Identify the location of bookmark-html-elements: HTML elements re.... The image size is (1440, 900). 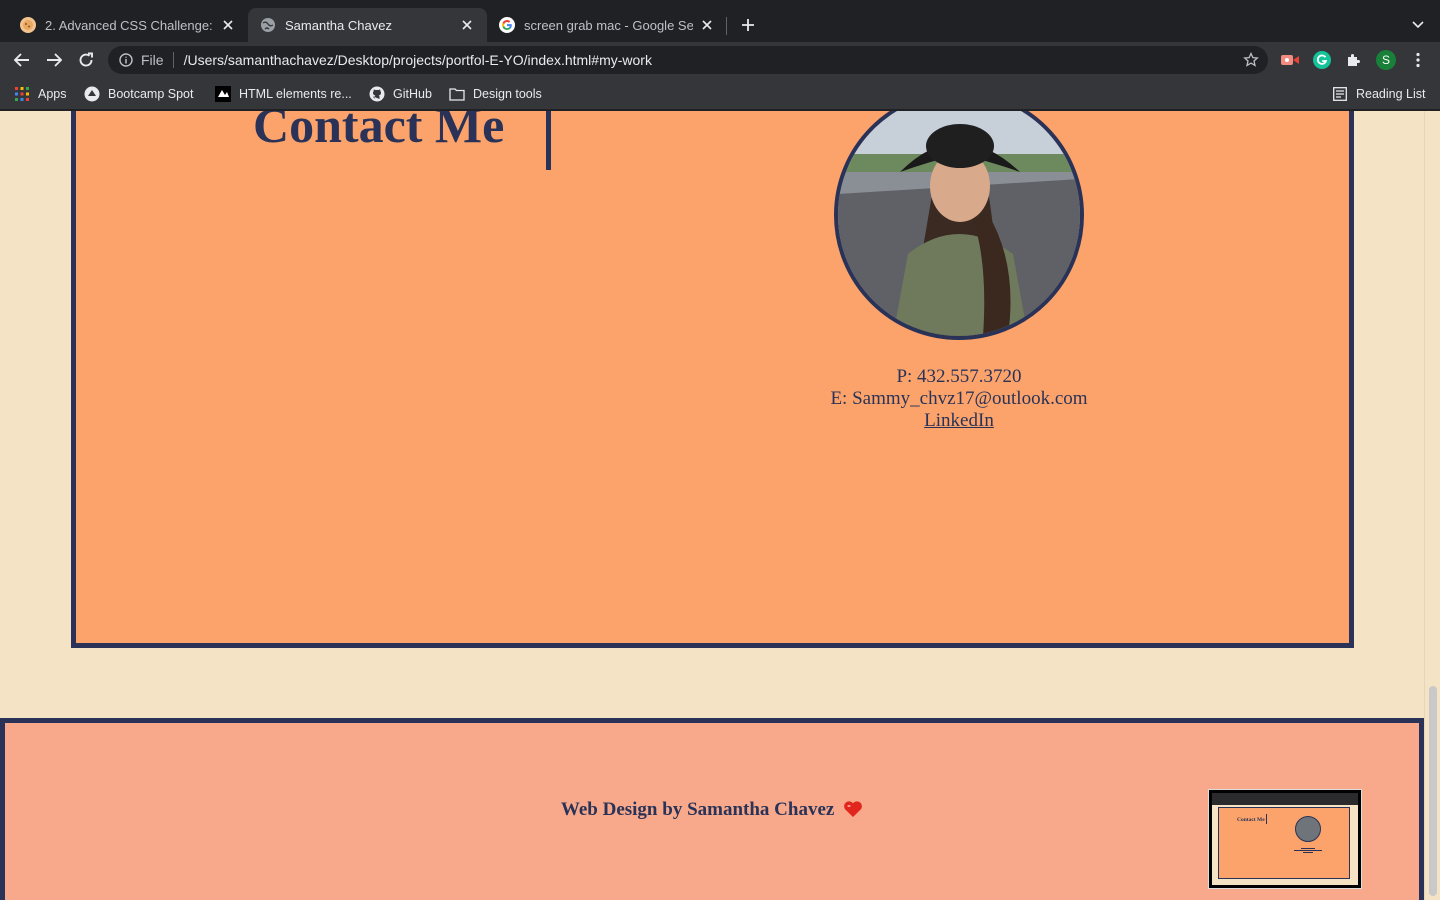
(283, 94).